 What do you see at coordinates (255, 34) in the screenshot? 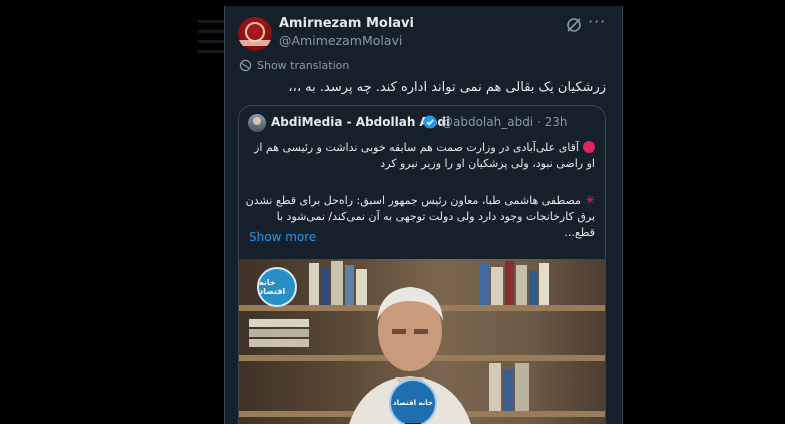
I see `author-avatar` at bounding box center [255, 34].